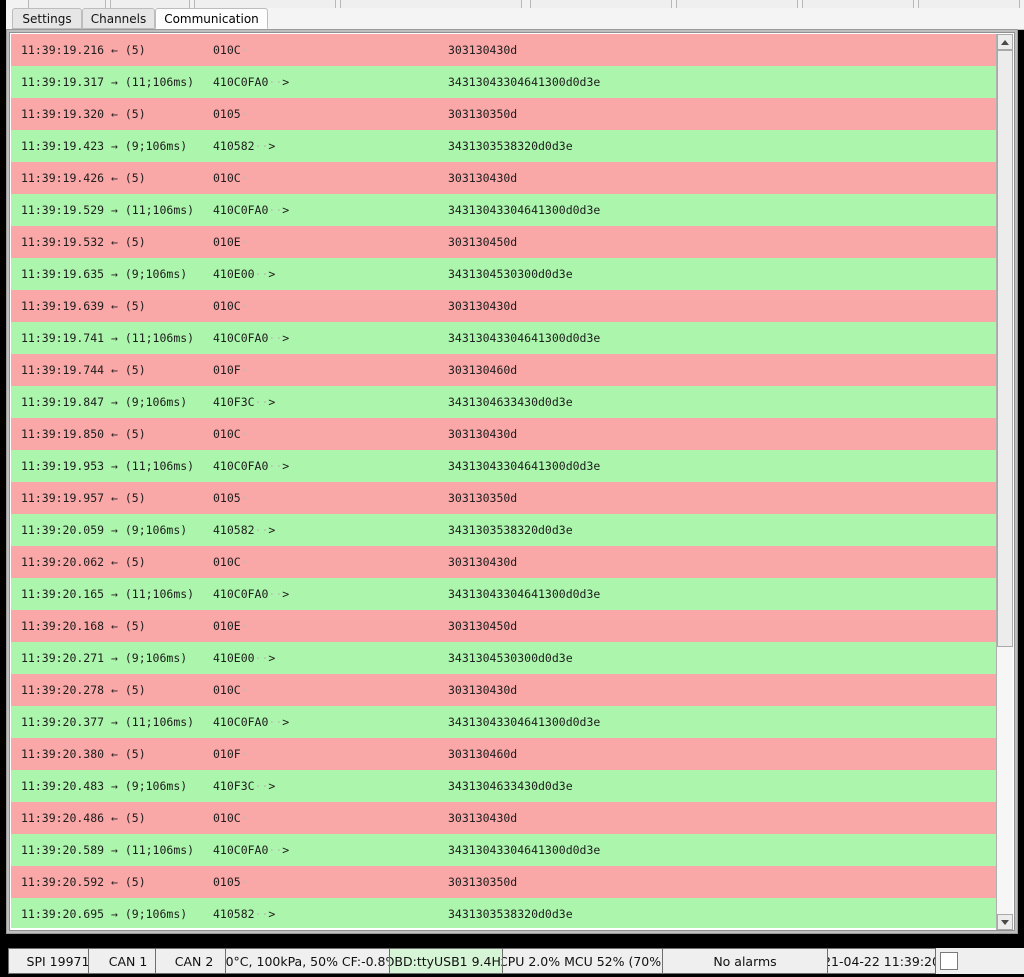  Describe the element at coordinates (227, 754) in the screenshot. I see `log-row-ascii-text: 010F` at that location.